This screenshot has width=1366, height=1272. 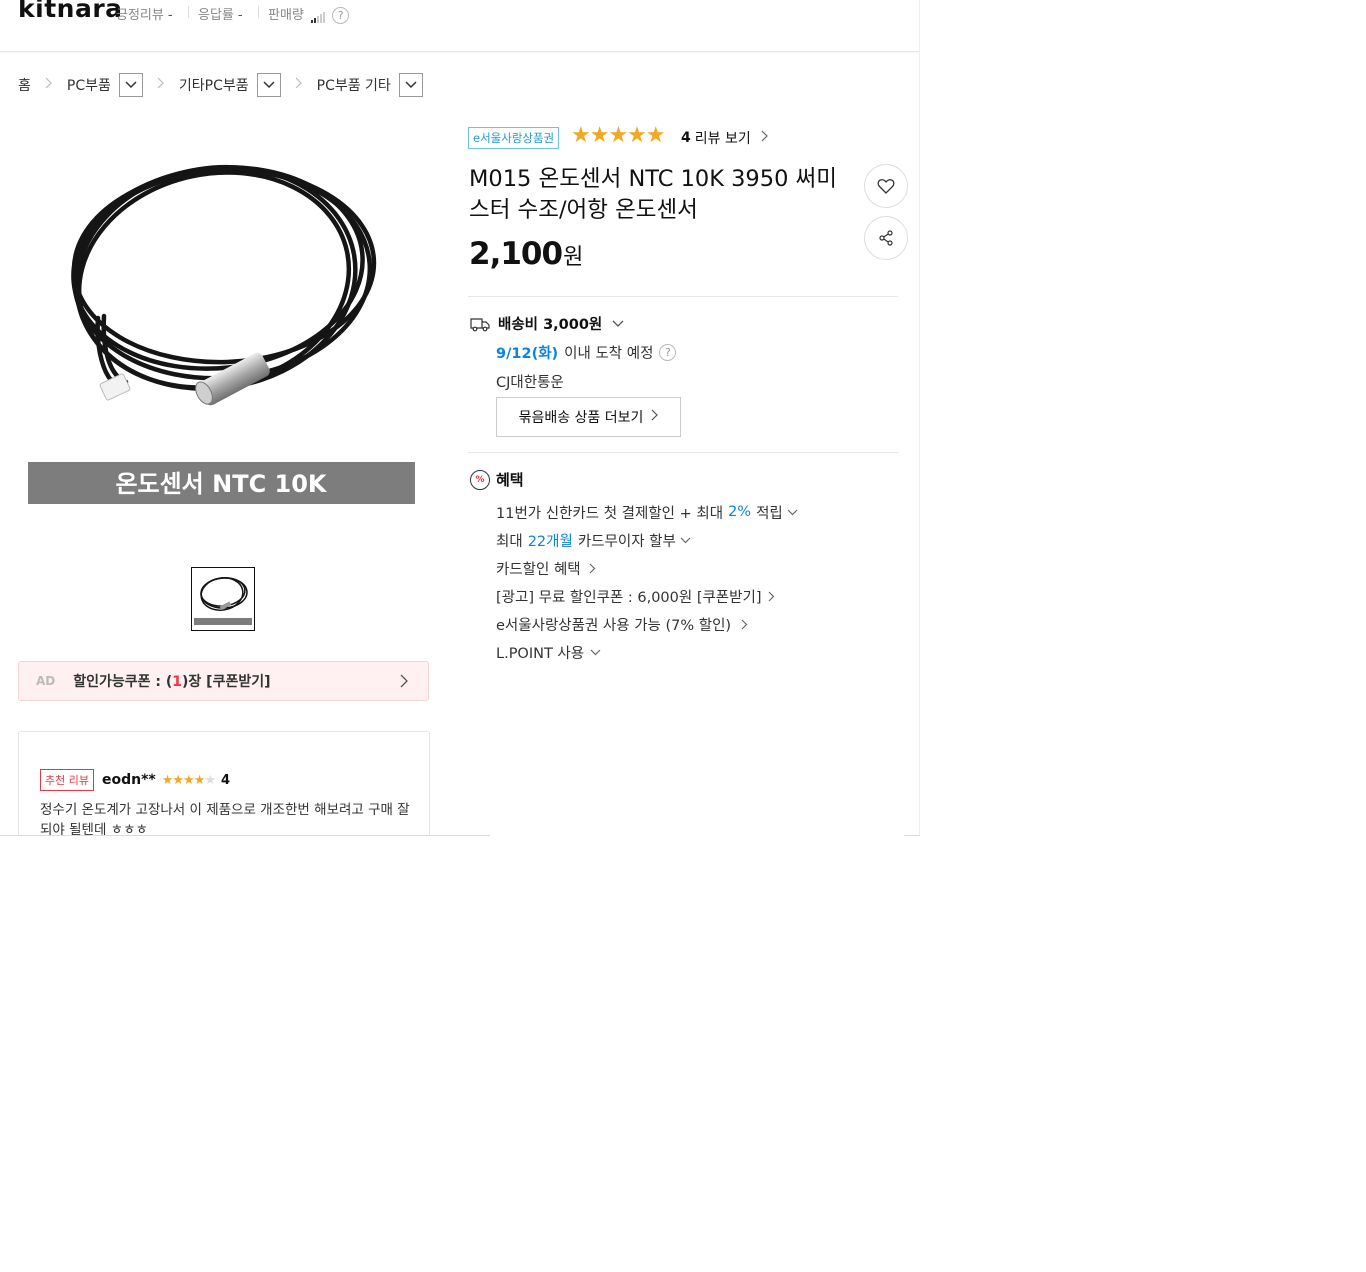 What do you see at coordinates (123, 682) in the screenshot?
I see `coupon-prefix: 할인가능쿠폰 : (` at bounding box center [123, 682].